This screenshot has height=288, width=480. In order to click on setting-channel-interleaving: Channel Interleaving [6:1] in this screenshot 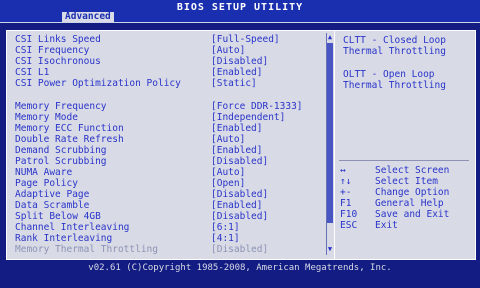, I will do `click(127, 227)`.